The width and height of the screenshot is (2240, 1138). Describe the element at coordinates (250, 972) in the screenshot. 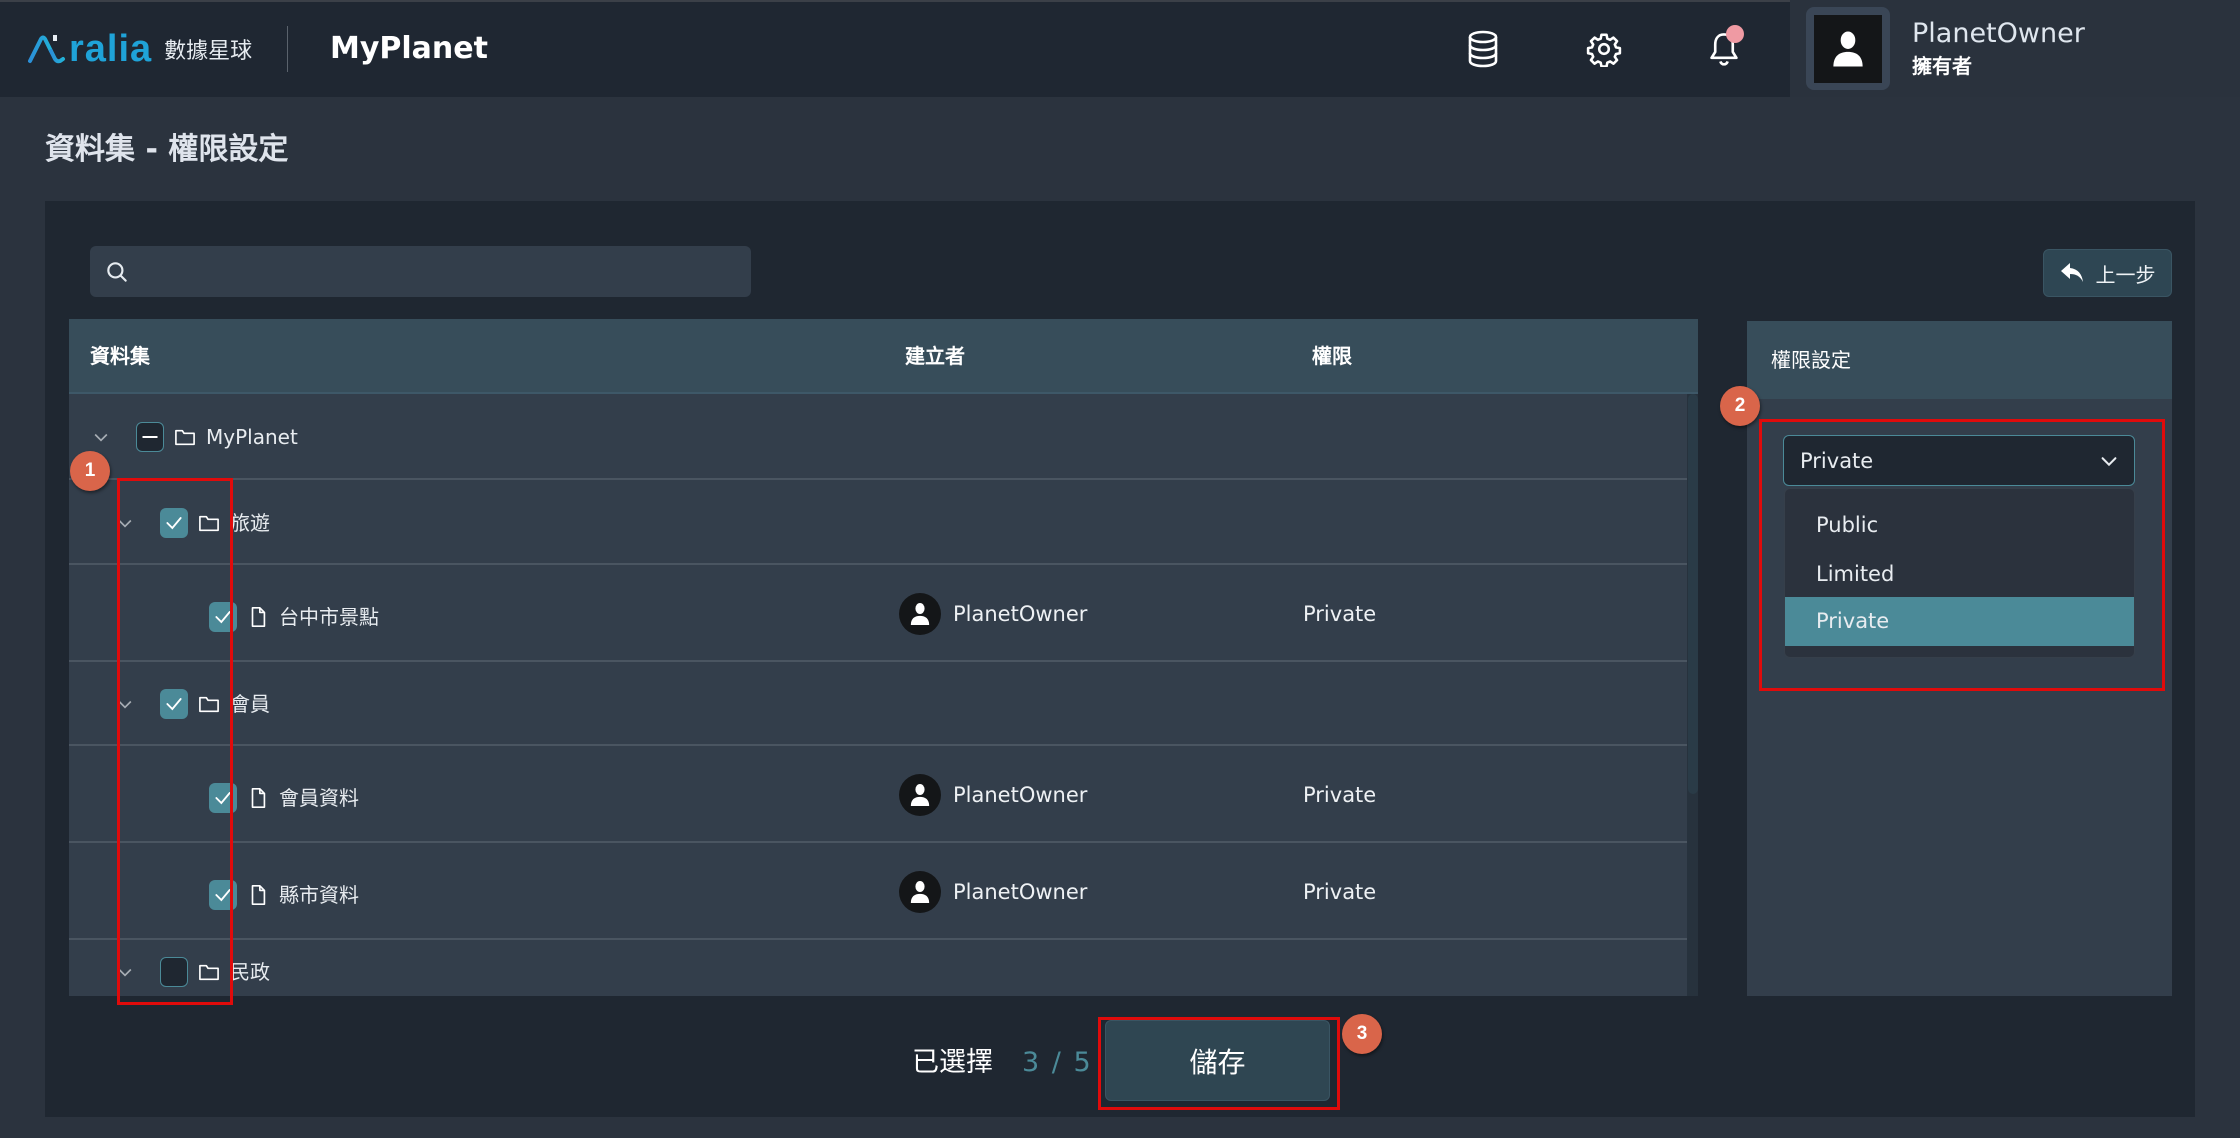

I see `dataset-name: 民政` at that location.